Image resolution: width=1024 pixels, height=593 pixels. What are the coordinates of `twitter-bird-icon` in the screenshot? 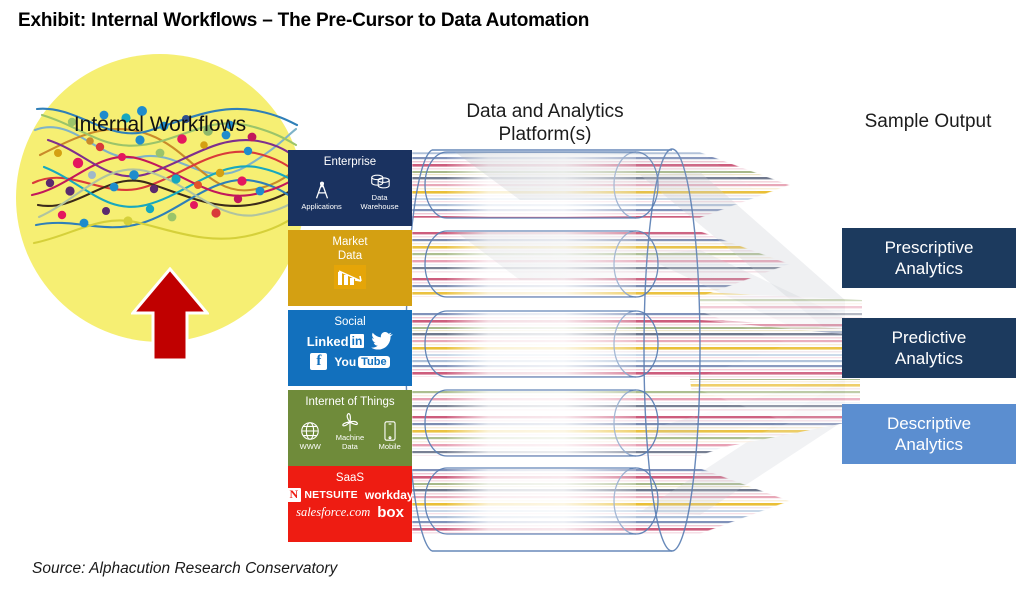 It's located at (382, 341).